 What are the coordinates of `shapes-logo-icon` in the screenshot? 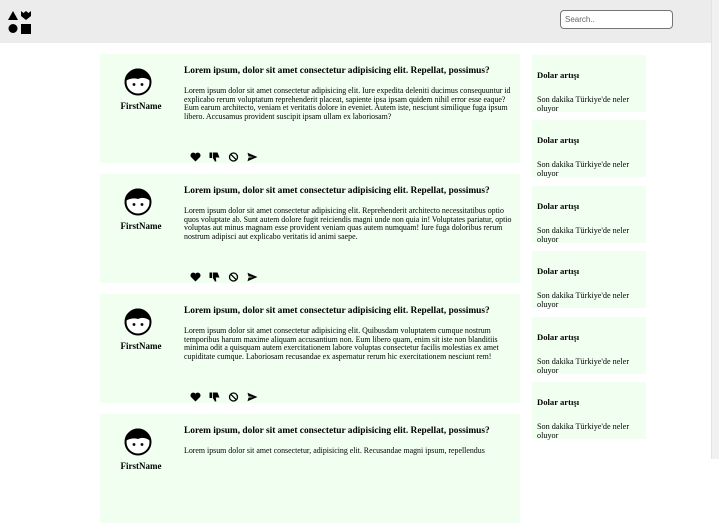 It's located at (20, 22).